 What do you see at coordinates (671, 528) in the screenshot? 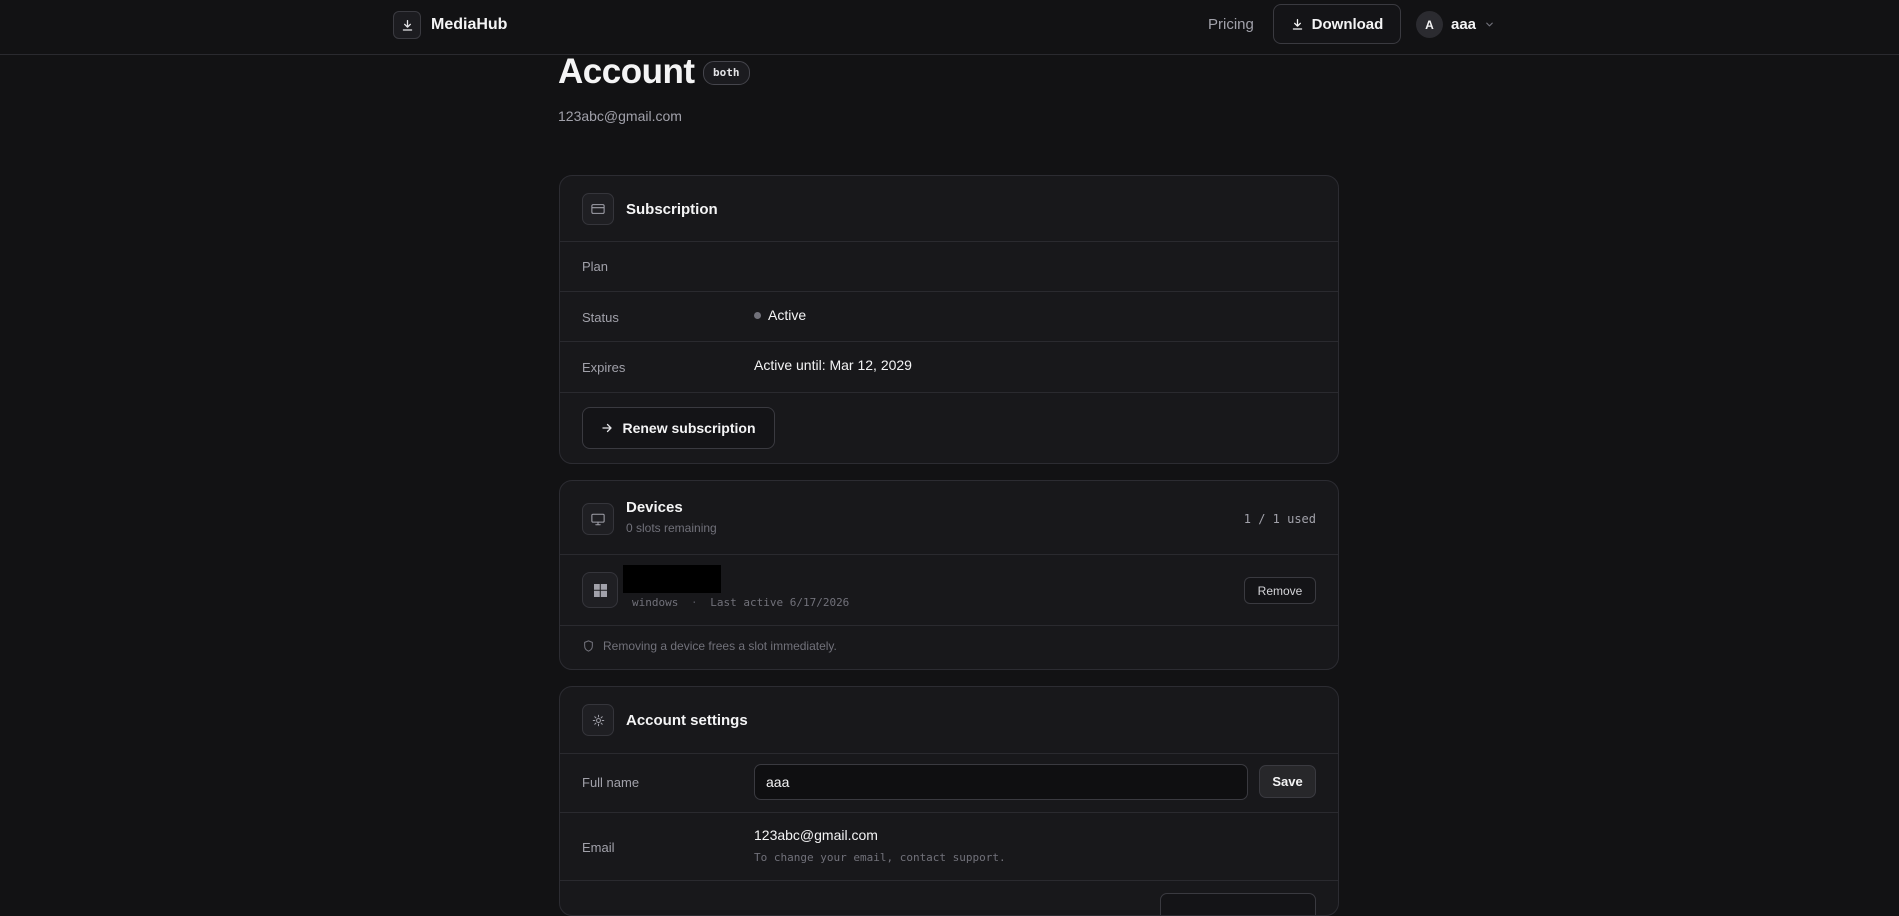
I see `devices-subtitle: 0 slots remaining` at bounding box center [671, 528].